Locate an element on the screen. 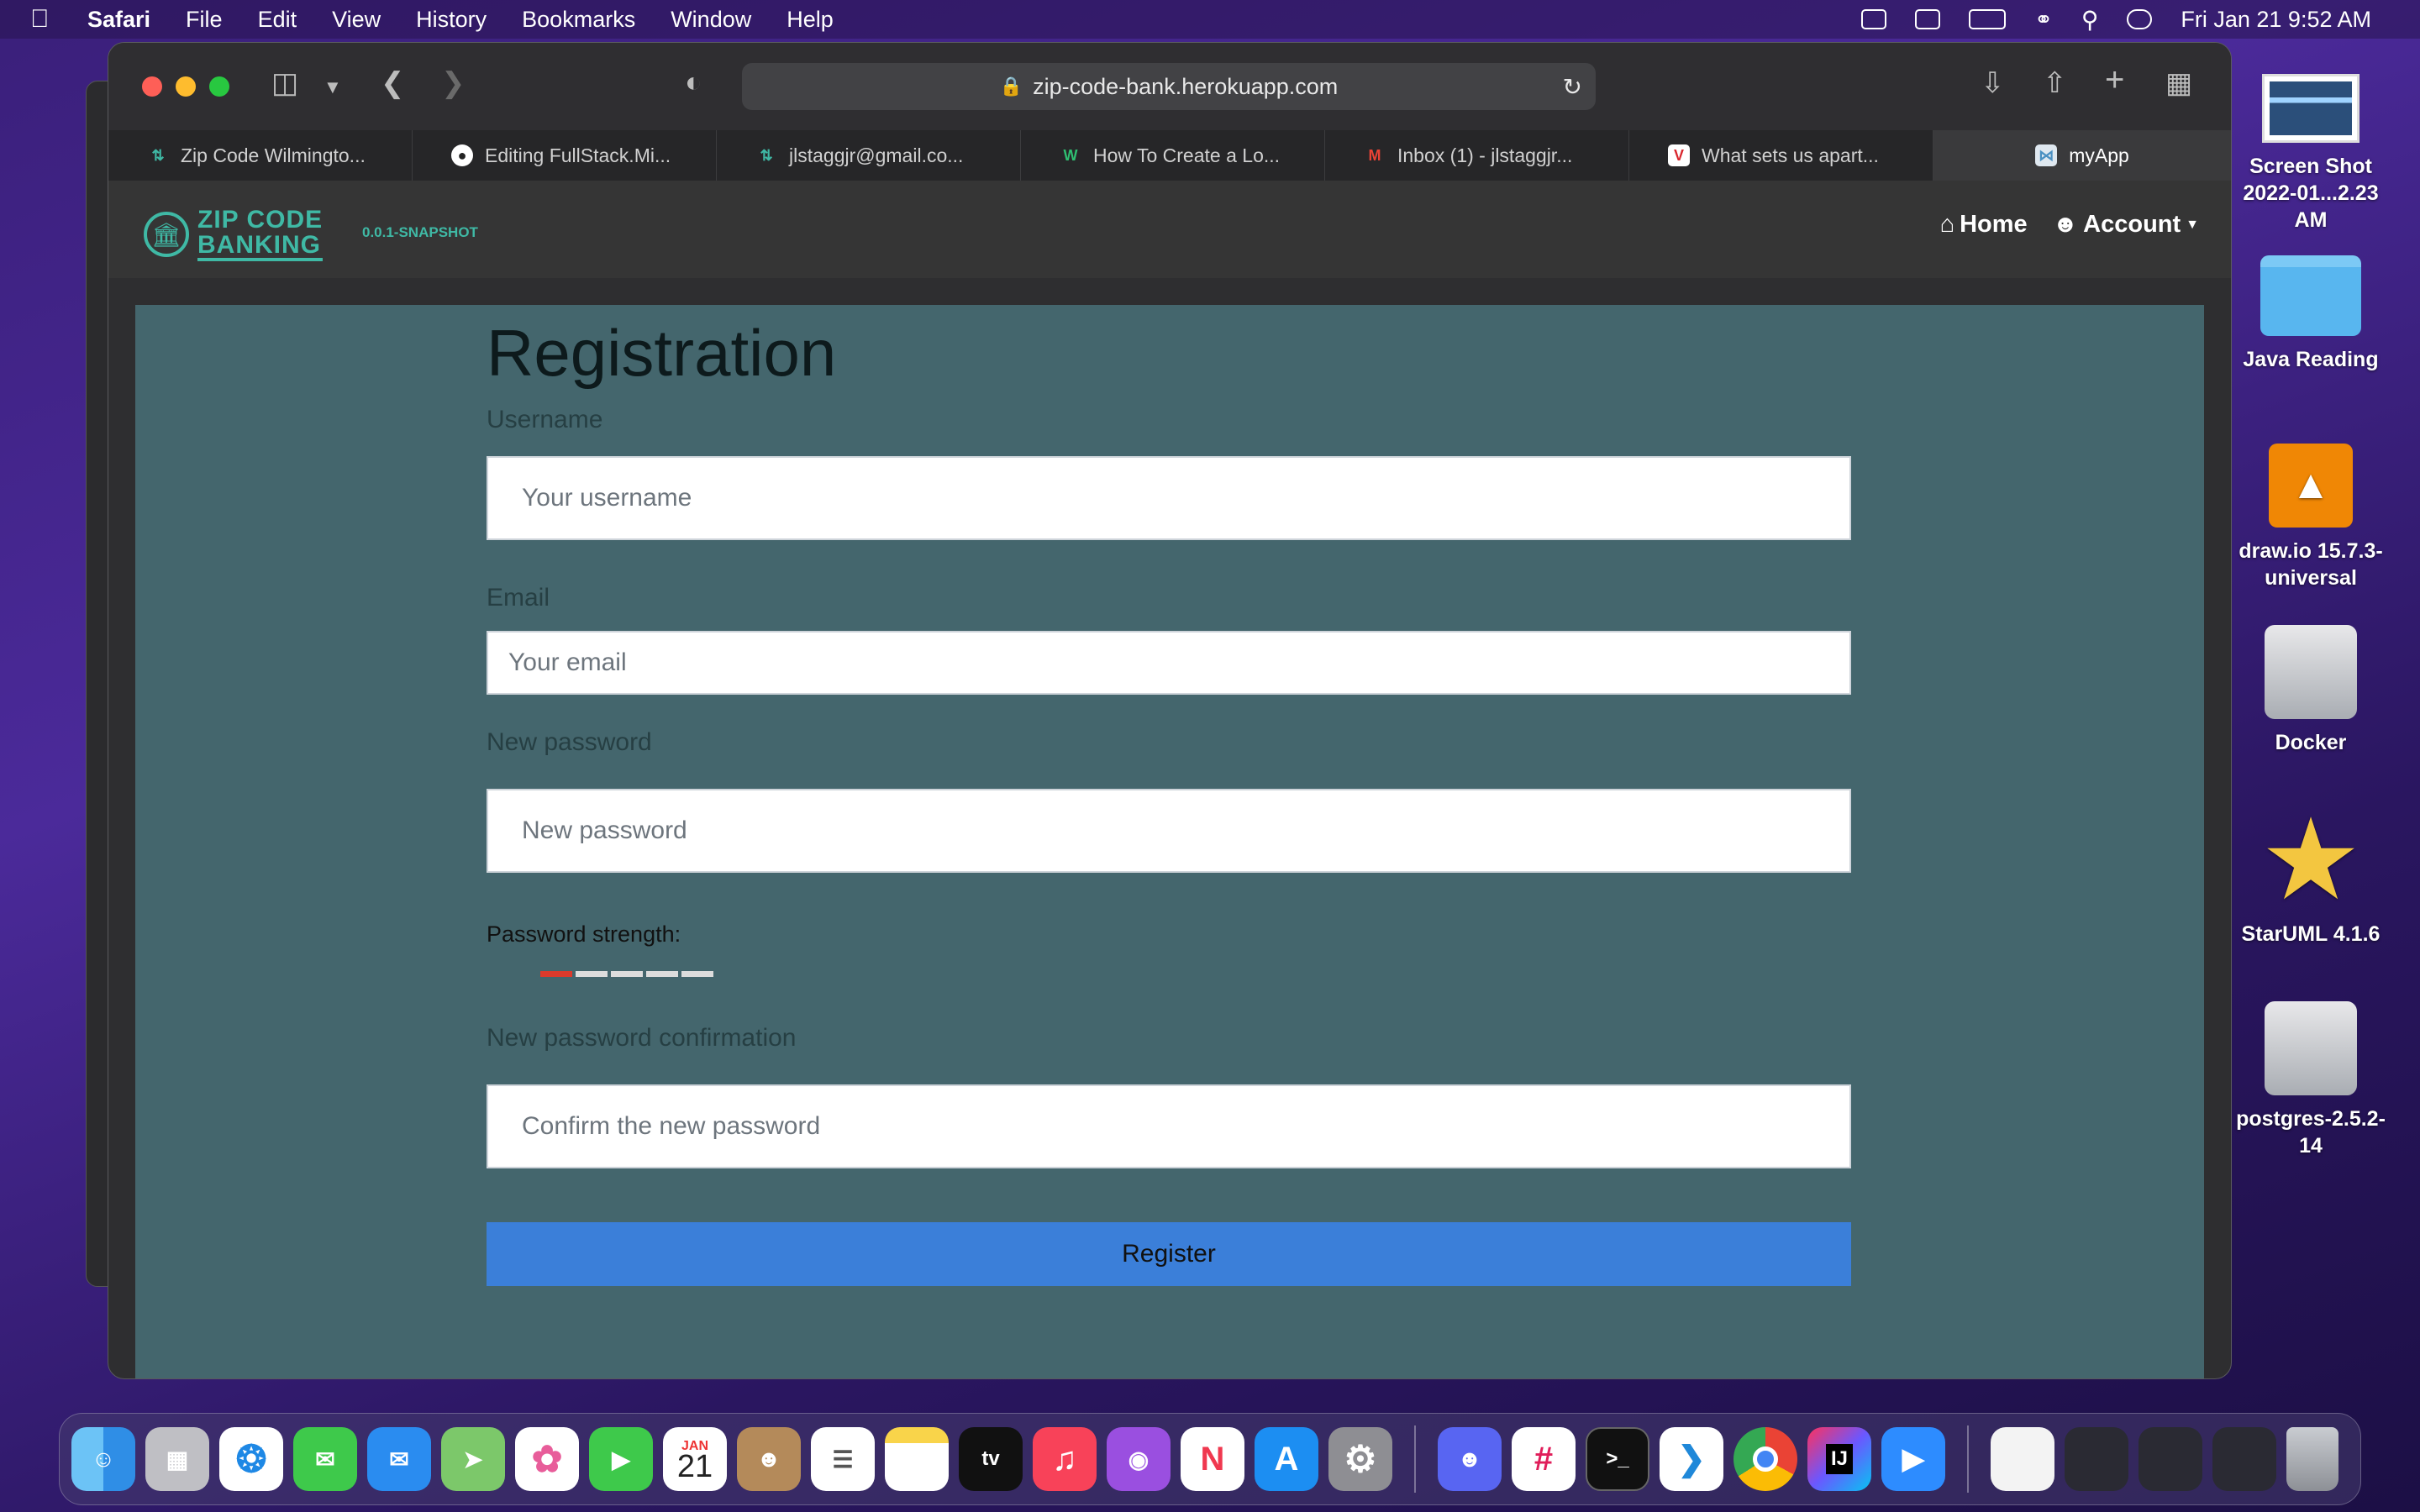 This screenshot has width=2420, height=1512. maps-icon: ➤ is located at coordinates (473, 1459).